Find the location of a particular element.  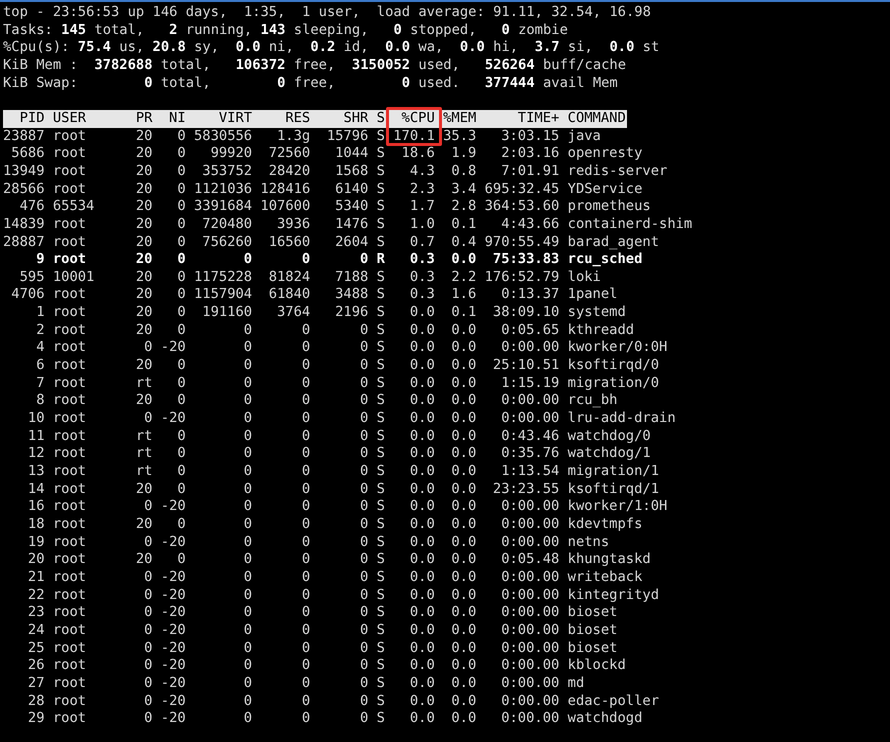

table-cell-text: kblockd is located at coordinates (597, 666).